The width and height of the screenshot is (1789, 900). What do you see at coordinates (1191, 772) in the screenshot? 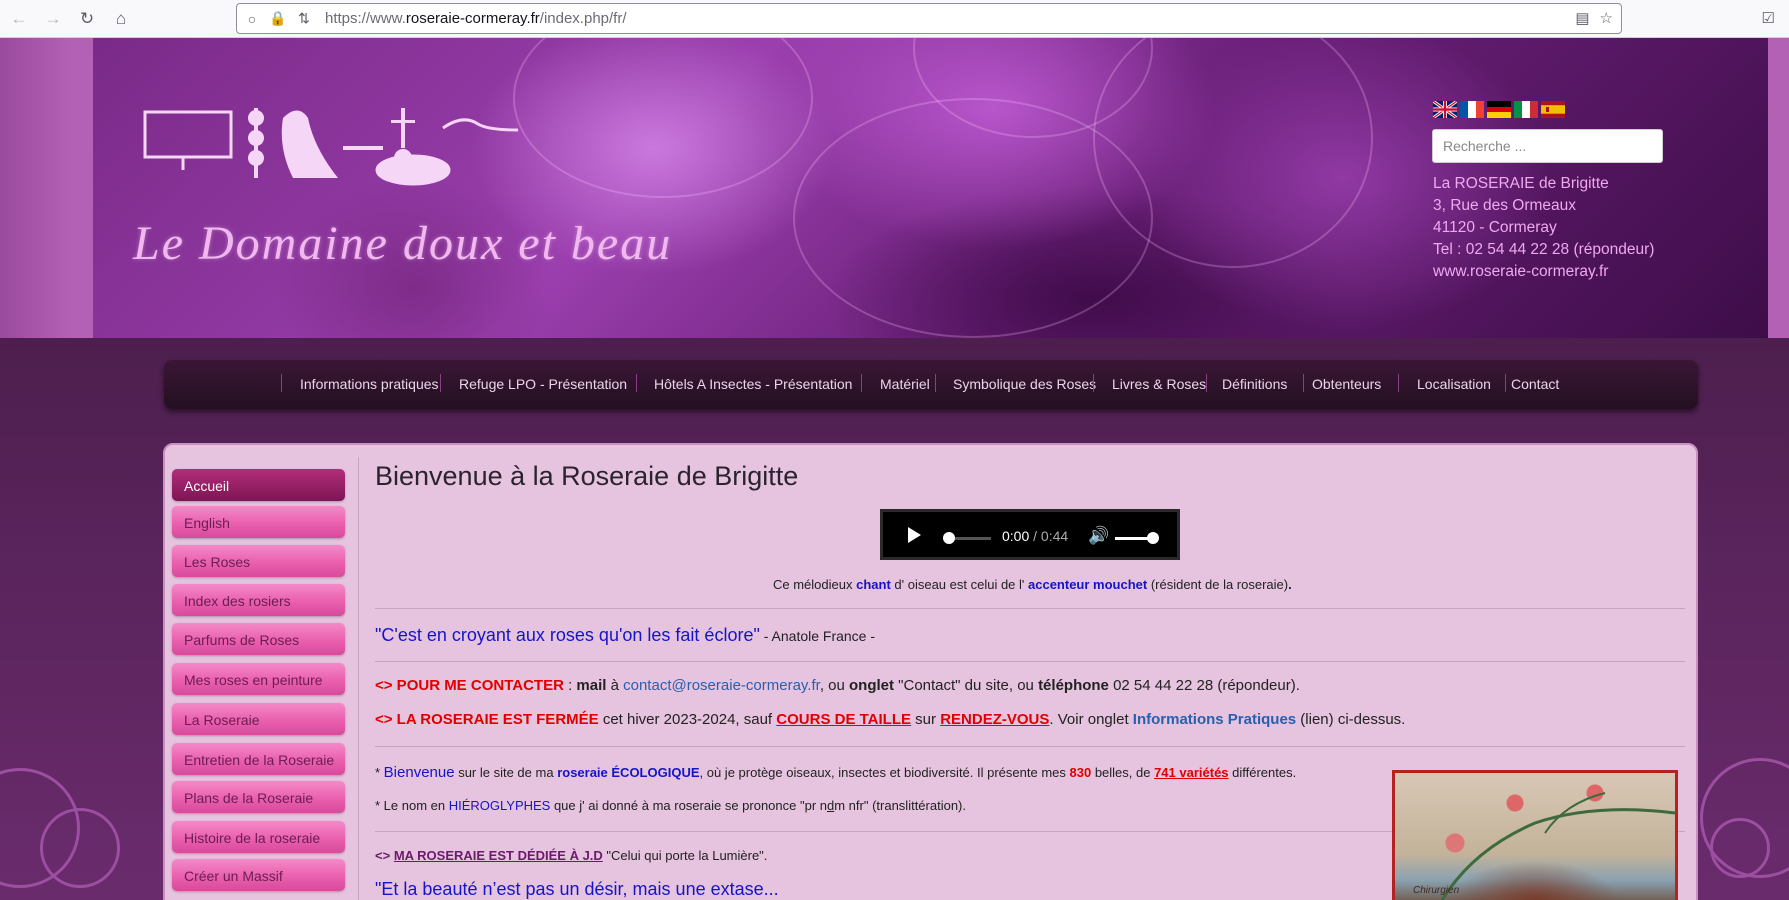
I see `varietes-link: 741 variétés` at bounding box center [1191, 772].